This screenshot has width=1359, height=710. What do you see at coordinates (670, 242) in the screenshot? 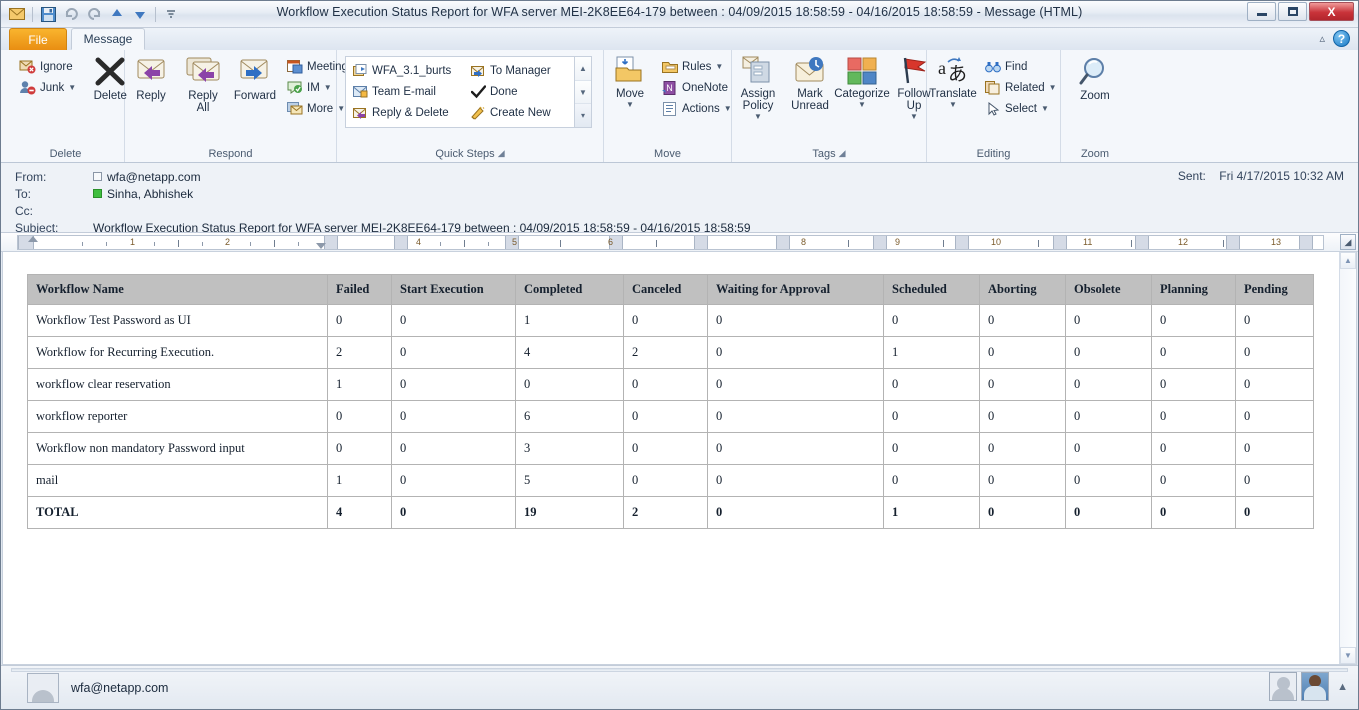
I see `ruler-track: 1 2 4 5 6 8 9 10 11 12 13` at bounding box center [670, 242].